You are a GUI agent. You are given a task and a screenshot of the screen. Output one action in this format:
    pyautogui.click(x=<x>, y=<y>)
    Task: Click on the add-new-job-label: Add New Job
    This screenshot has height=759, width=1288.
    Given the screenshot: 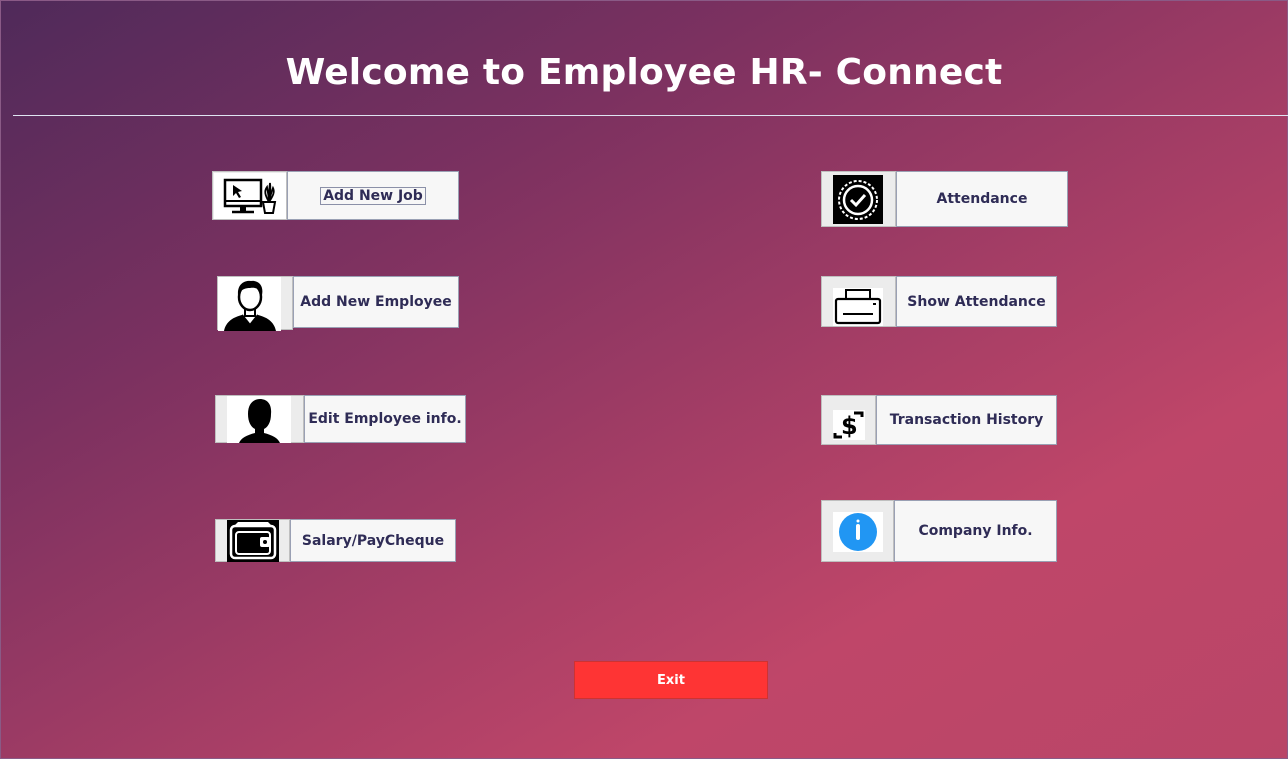 What is the action you would take?
    pyautogui.click(x=373, y=195)
    